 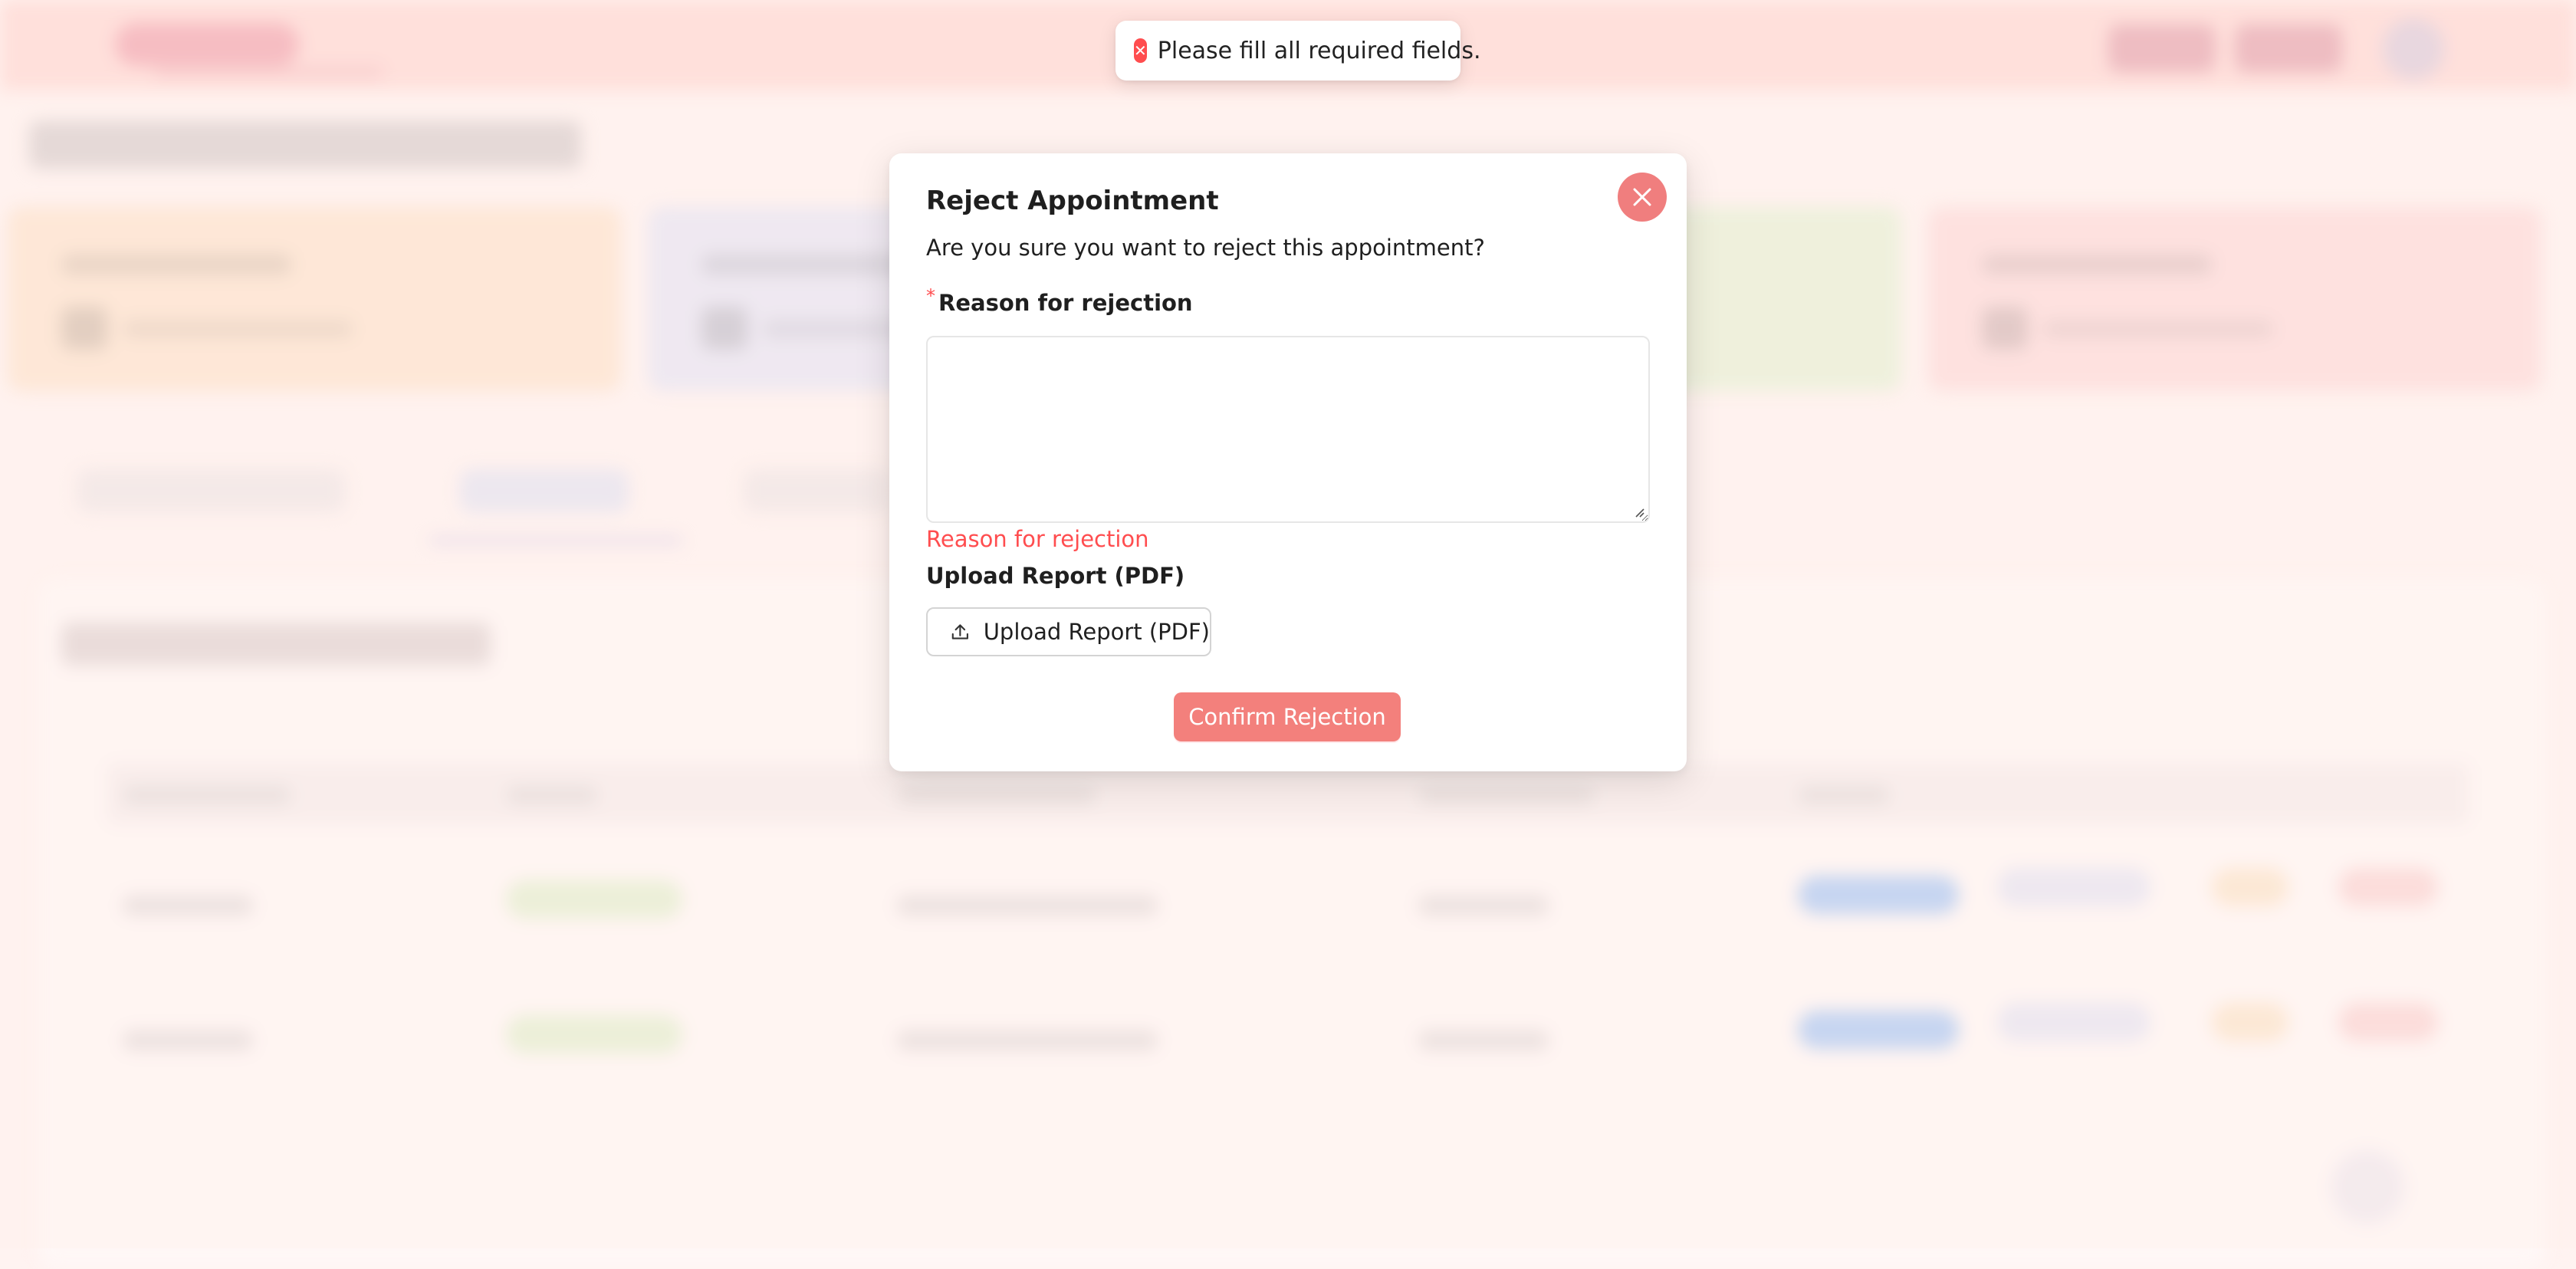 I want to click on upload-button-label: Upload Report (PDF), so click(x=1096, y=632).